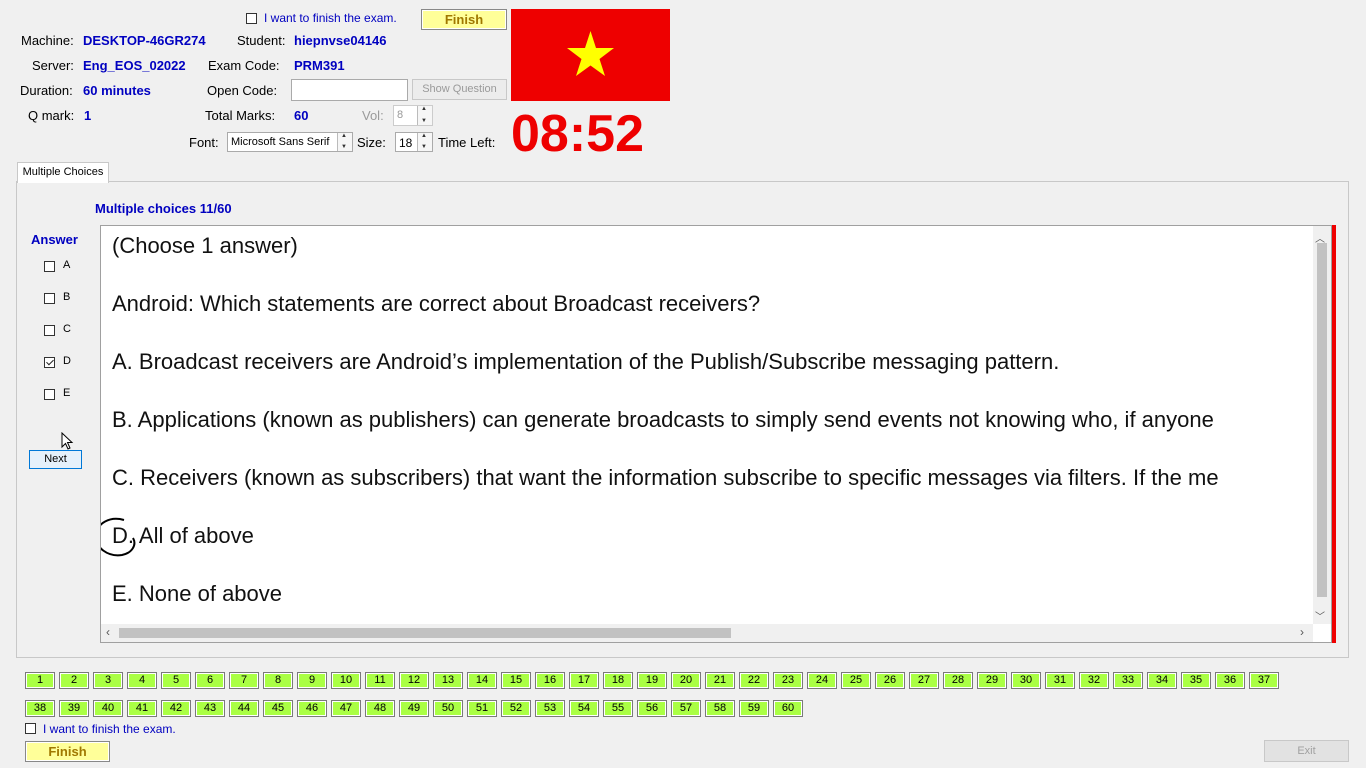  What do you see at coordinates (1060, 680) in the screenshot?
I see `question-nav-button: 31` at bounding box center [1060, 680].